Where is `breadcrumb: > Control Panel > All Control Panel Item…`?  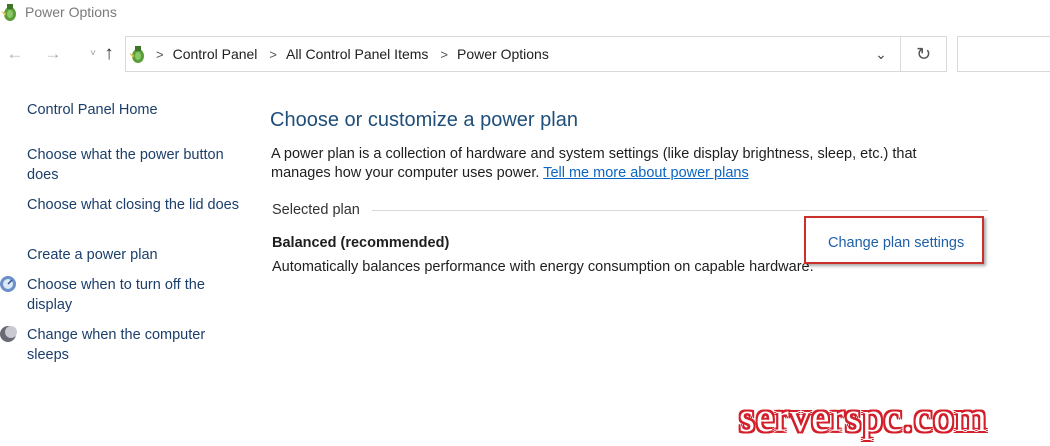
breadcrumb: > Control Panel > All Control Panel Item… is located at coordinates (358, 54).